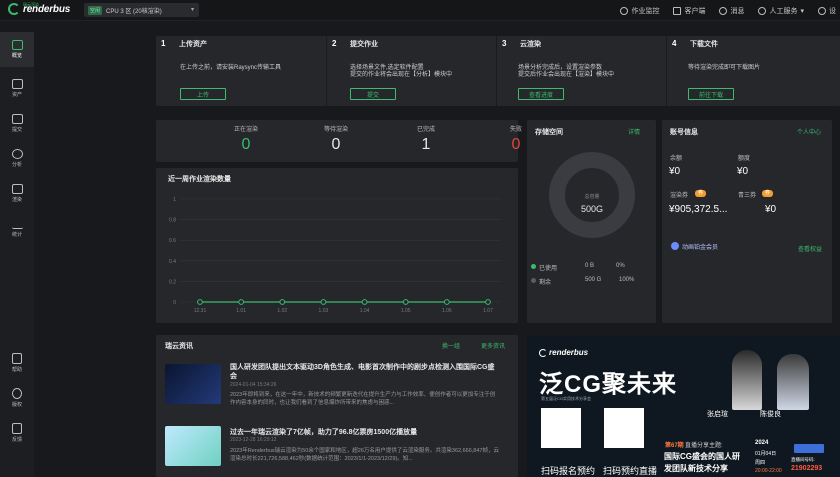  I want to click on sidebar-item-asset: 资产, so click(17, 88).